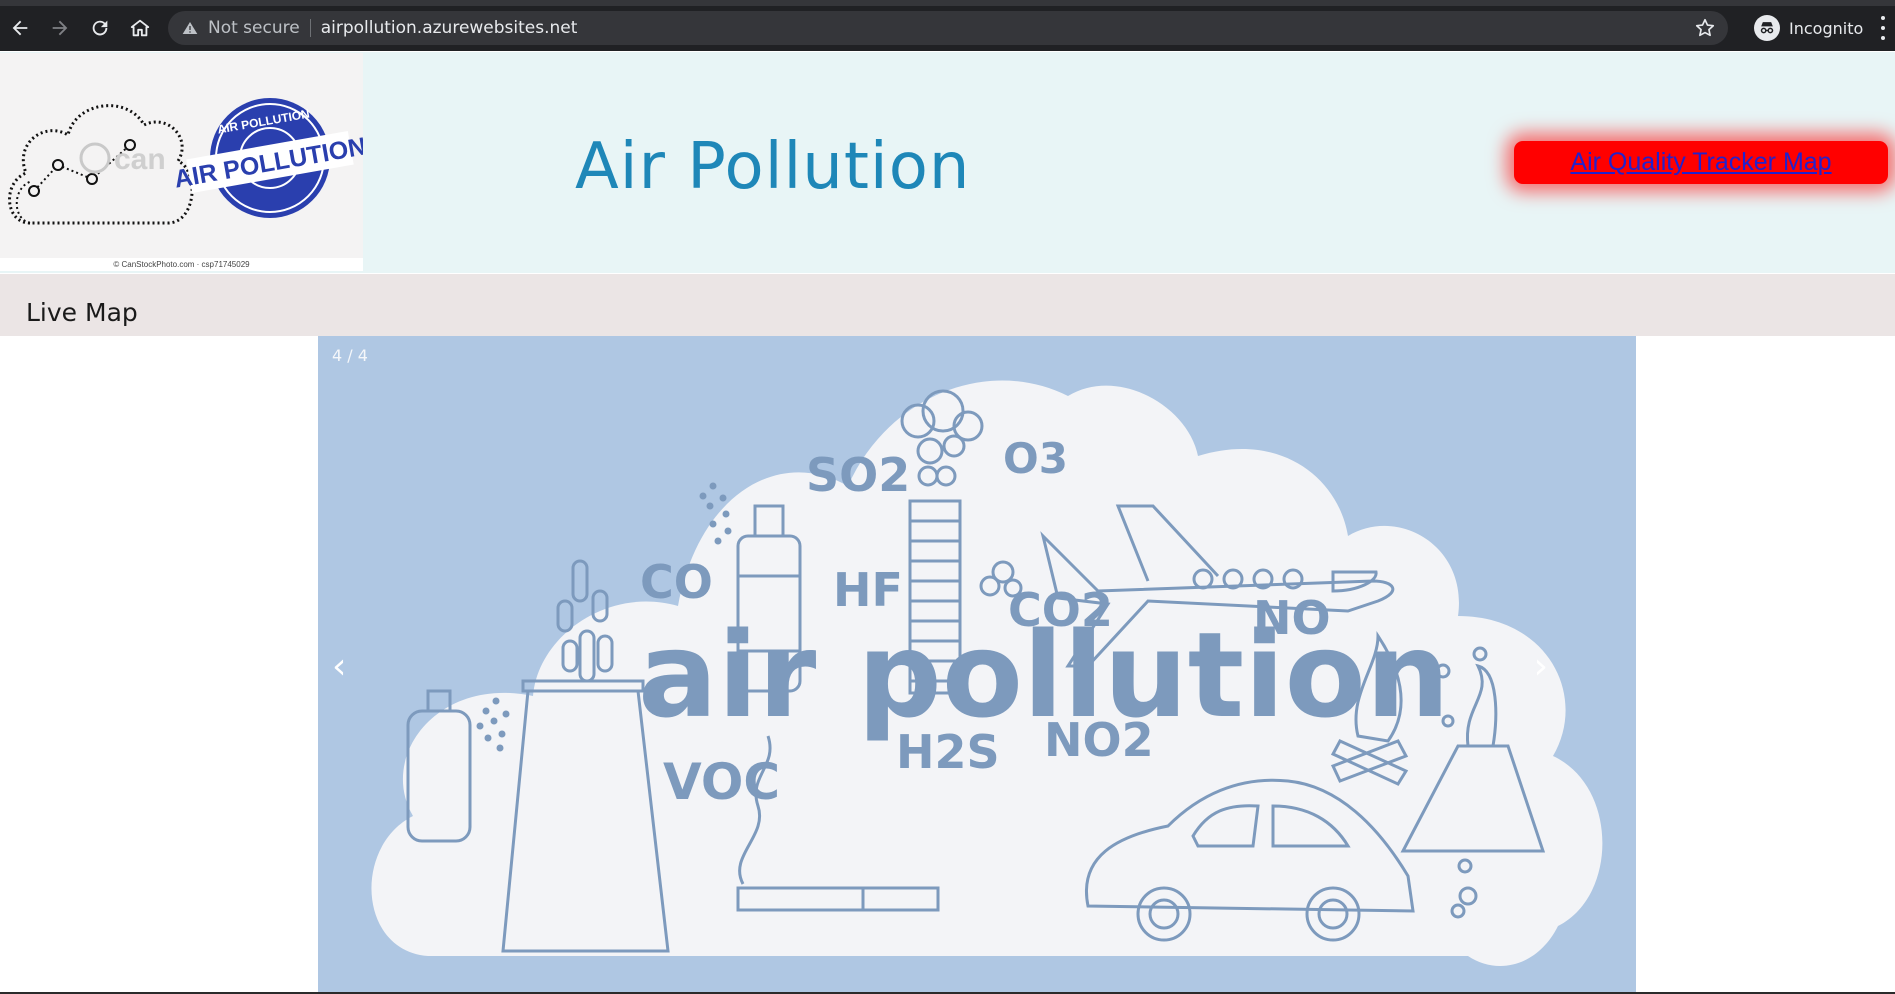  I want to click on page-title: Air Pollution, so click(773, 167).